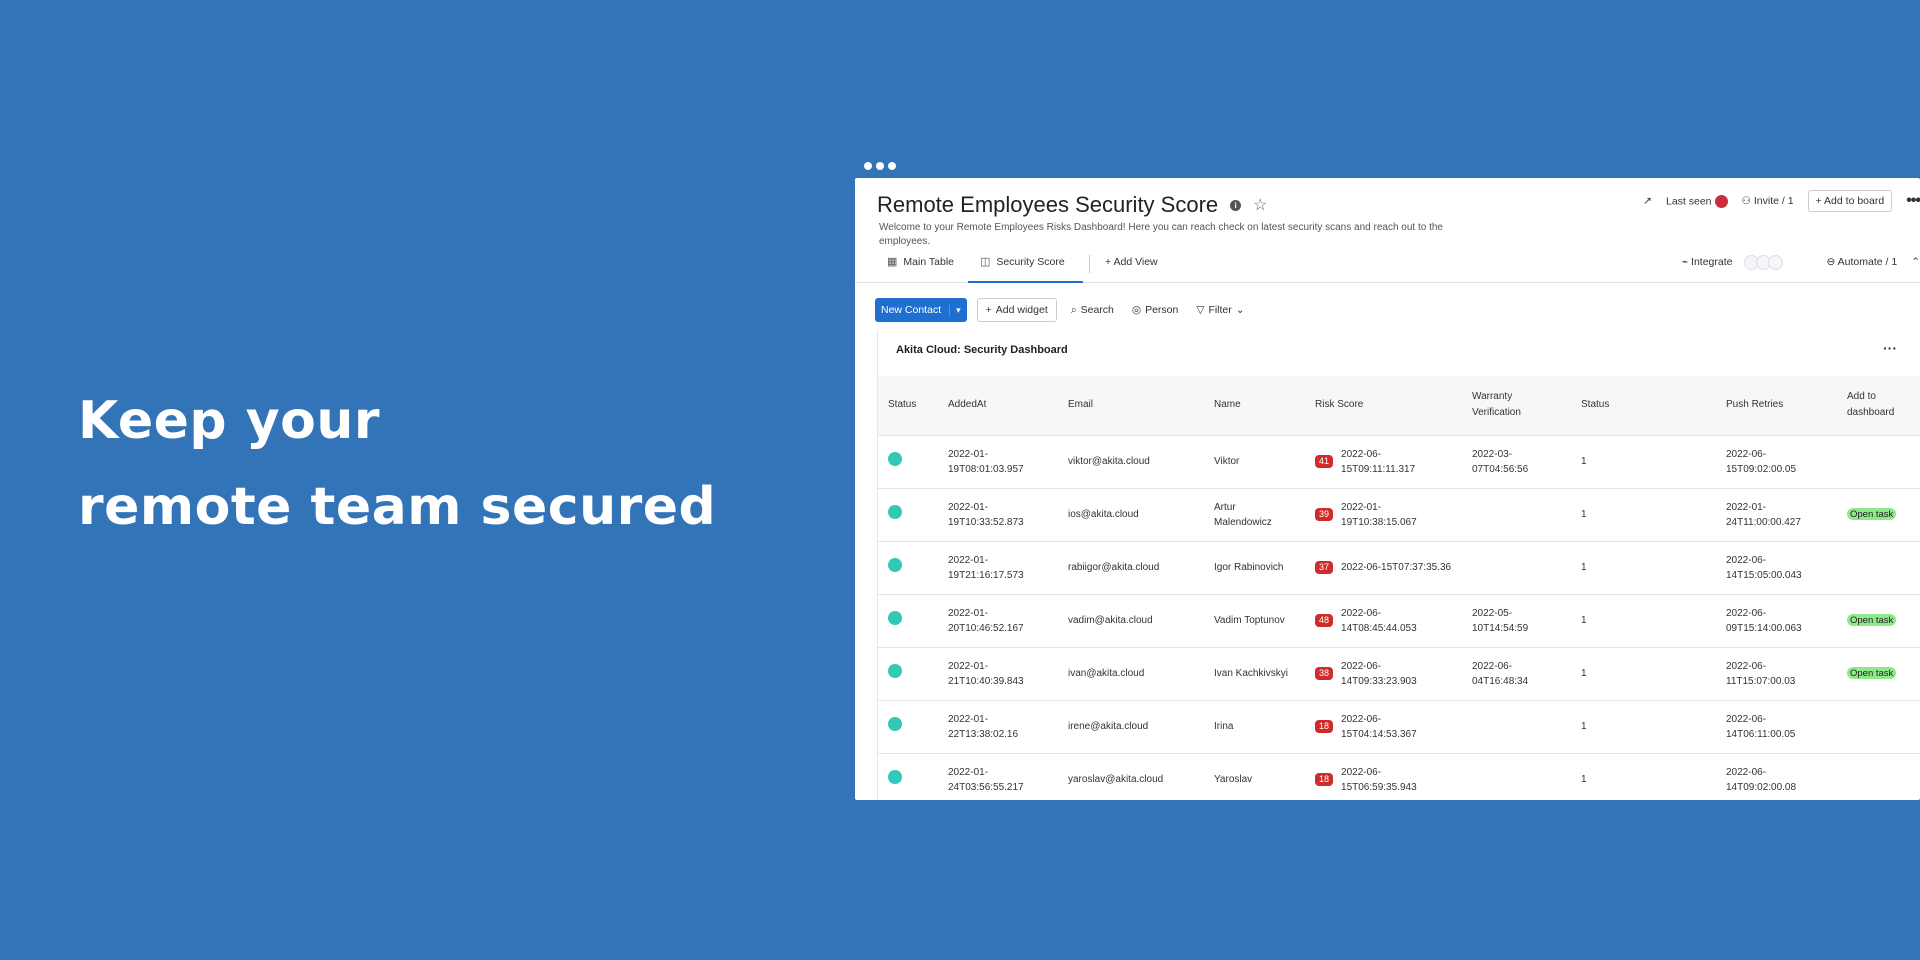 The height and width of the screenshot is (960, 1920). Describe the element at coordinates (1324, 514) in the screenshot. I see `risk-score-badge: 39` at that location.